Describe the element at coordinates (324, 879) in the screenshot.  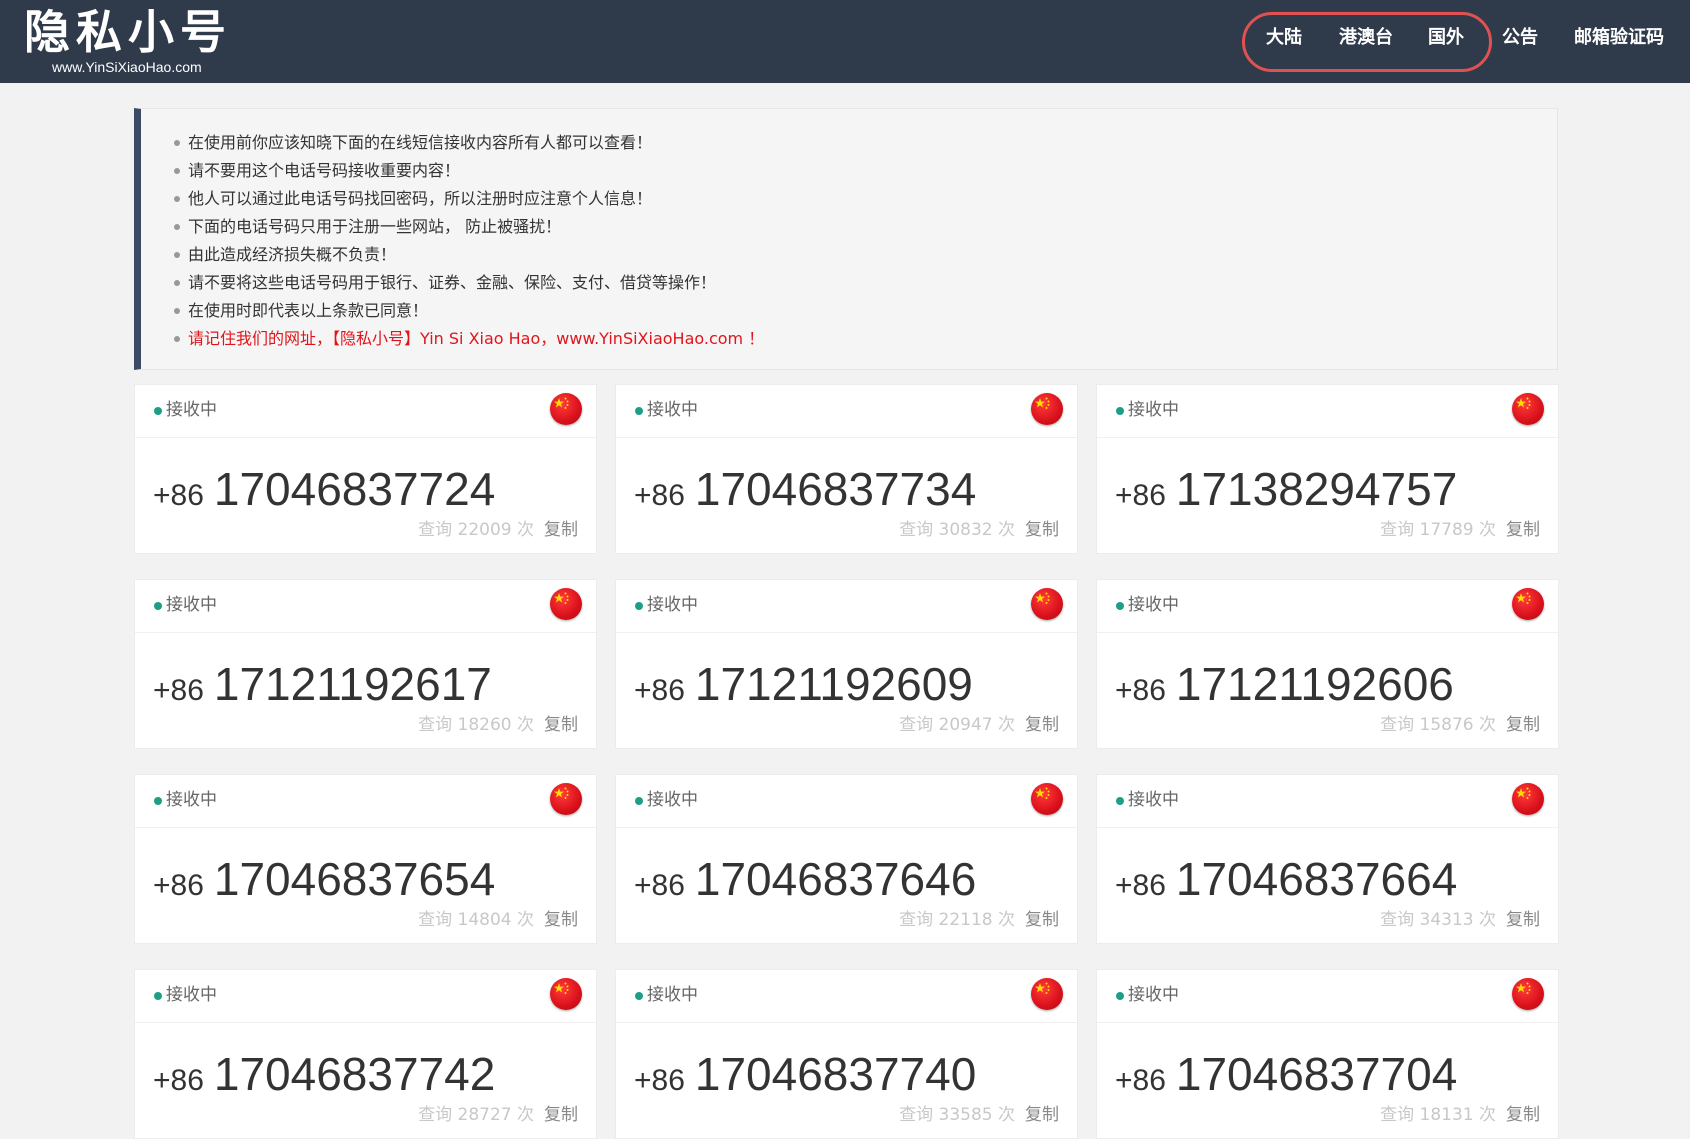
I see `phone-number: +86 17046837654` at that location.